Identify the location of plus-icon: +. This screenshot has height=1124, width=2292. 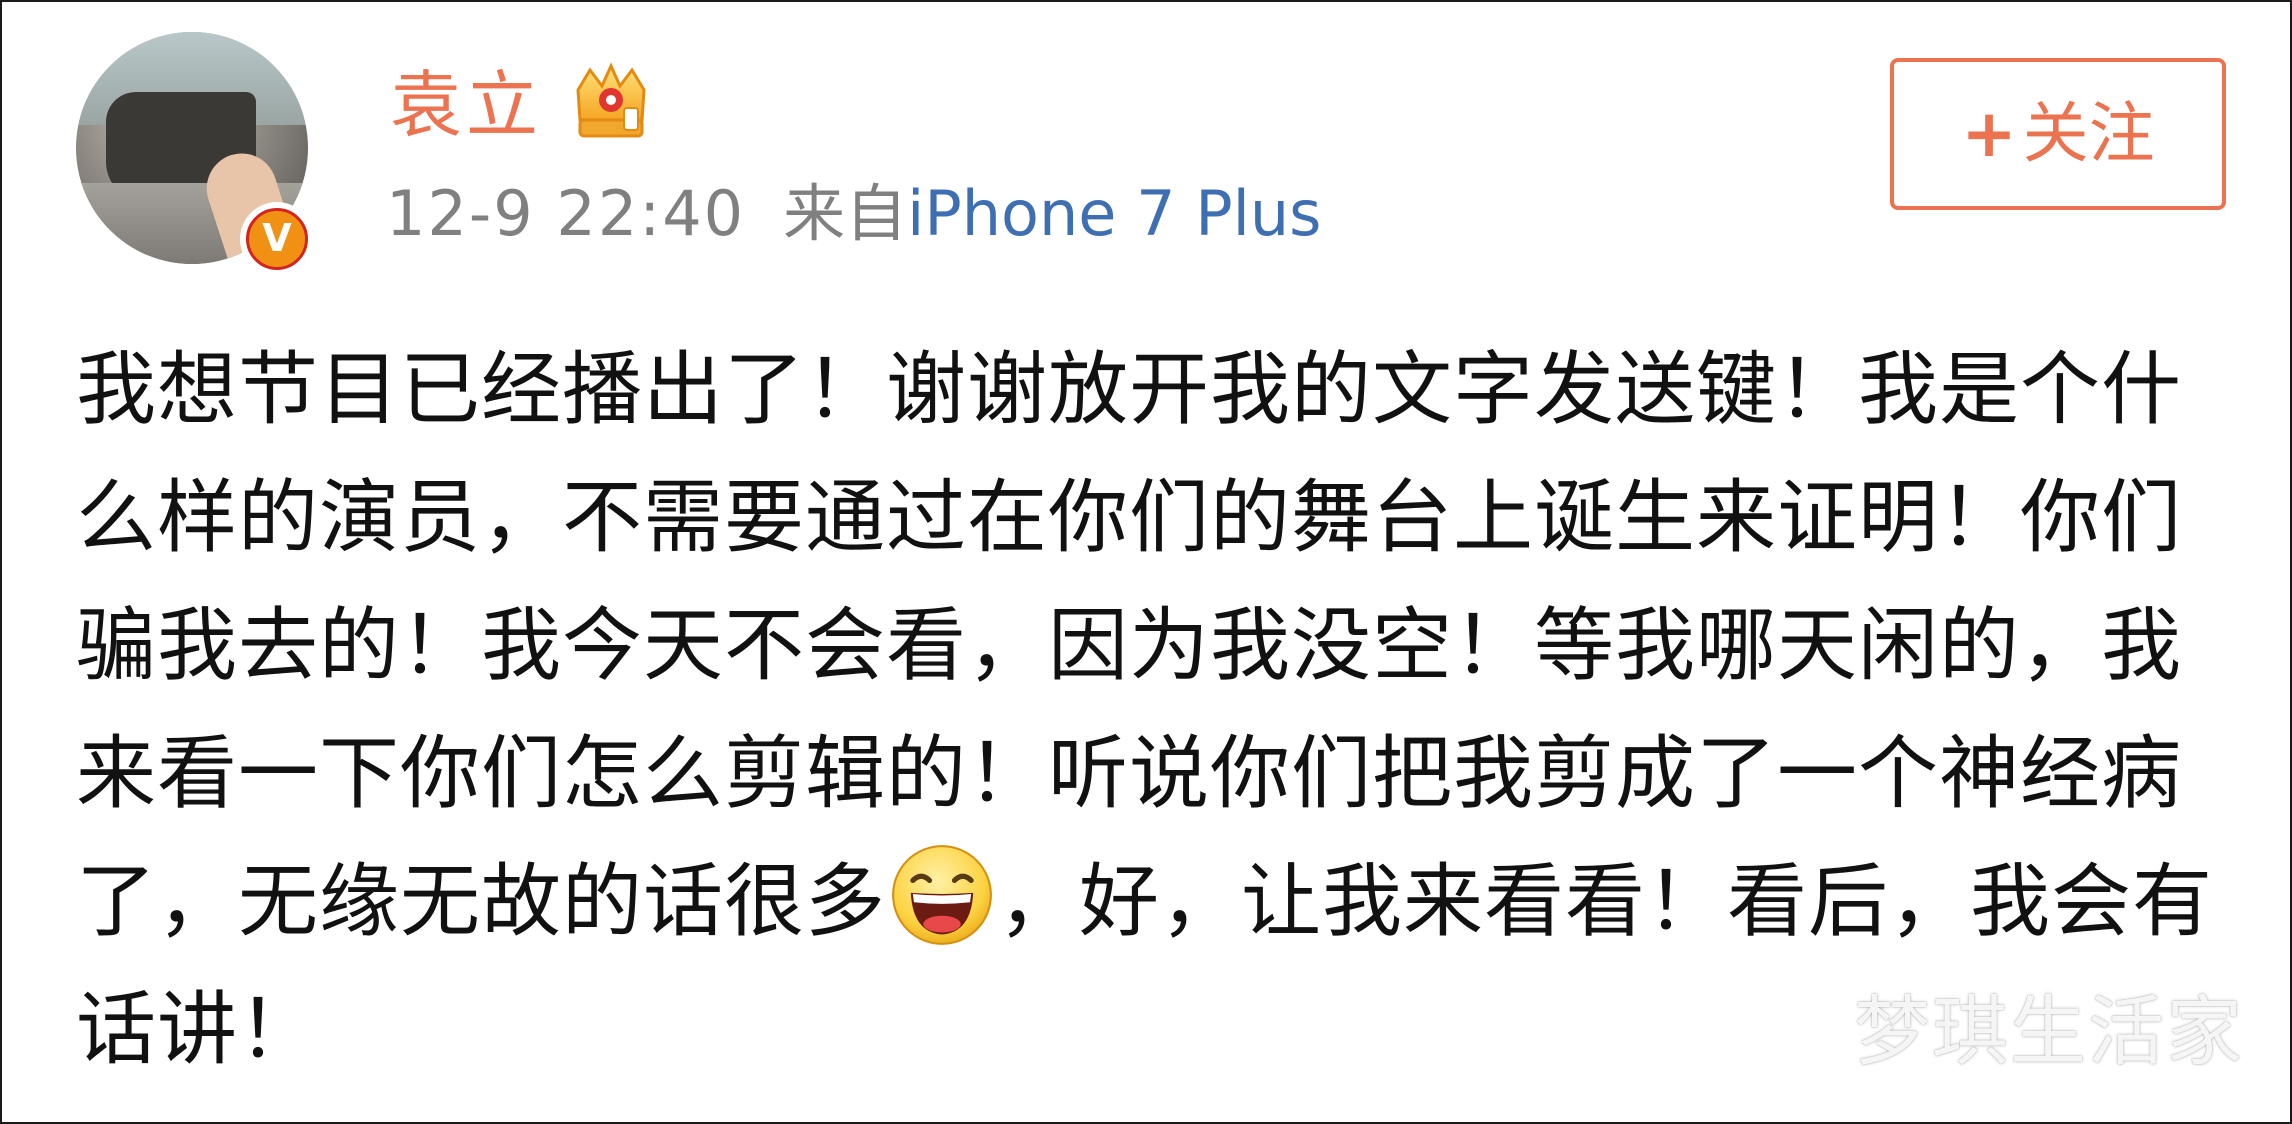
(1989, 133).